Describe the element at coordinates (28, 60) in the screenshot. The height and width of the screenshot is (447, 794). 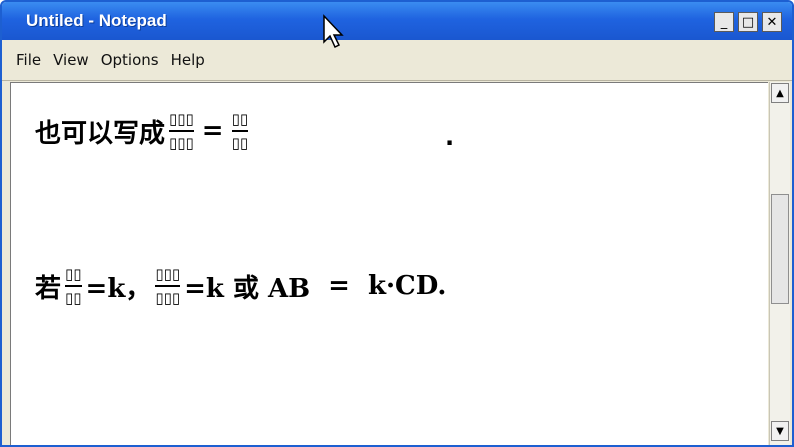
I see `menu-file: File` at that location.